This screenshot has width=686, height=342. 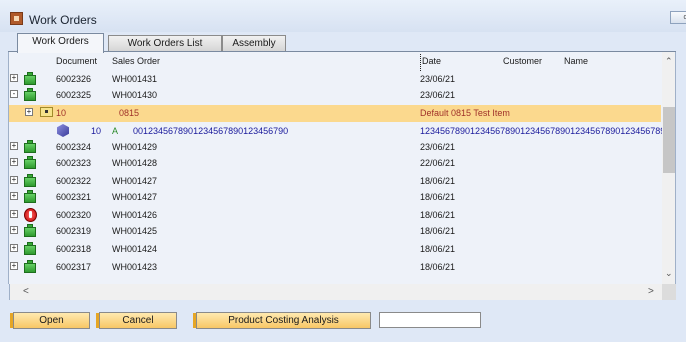 What do you see at coordinates (343, 16) in the screenshot?
I see `title-bar: Work Orders c` at bounding box center [343, 16].